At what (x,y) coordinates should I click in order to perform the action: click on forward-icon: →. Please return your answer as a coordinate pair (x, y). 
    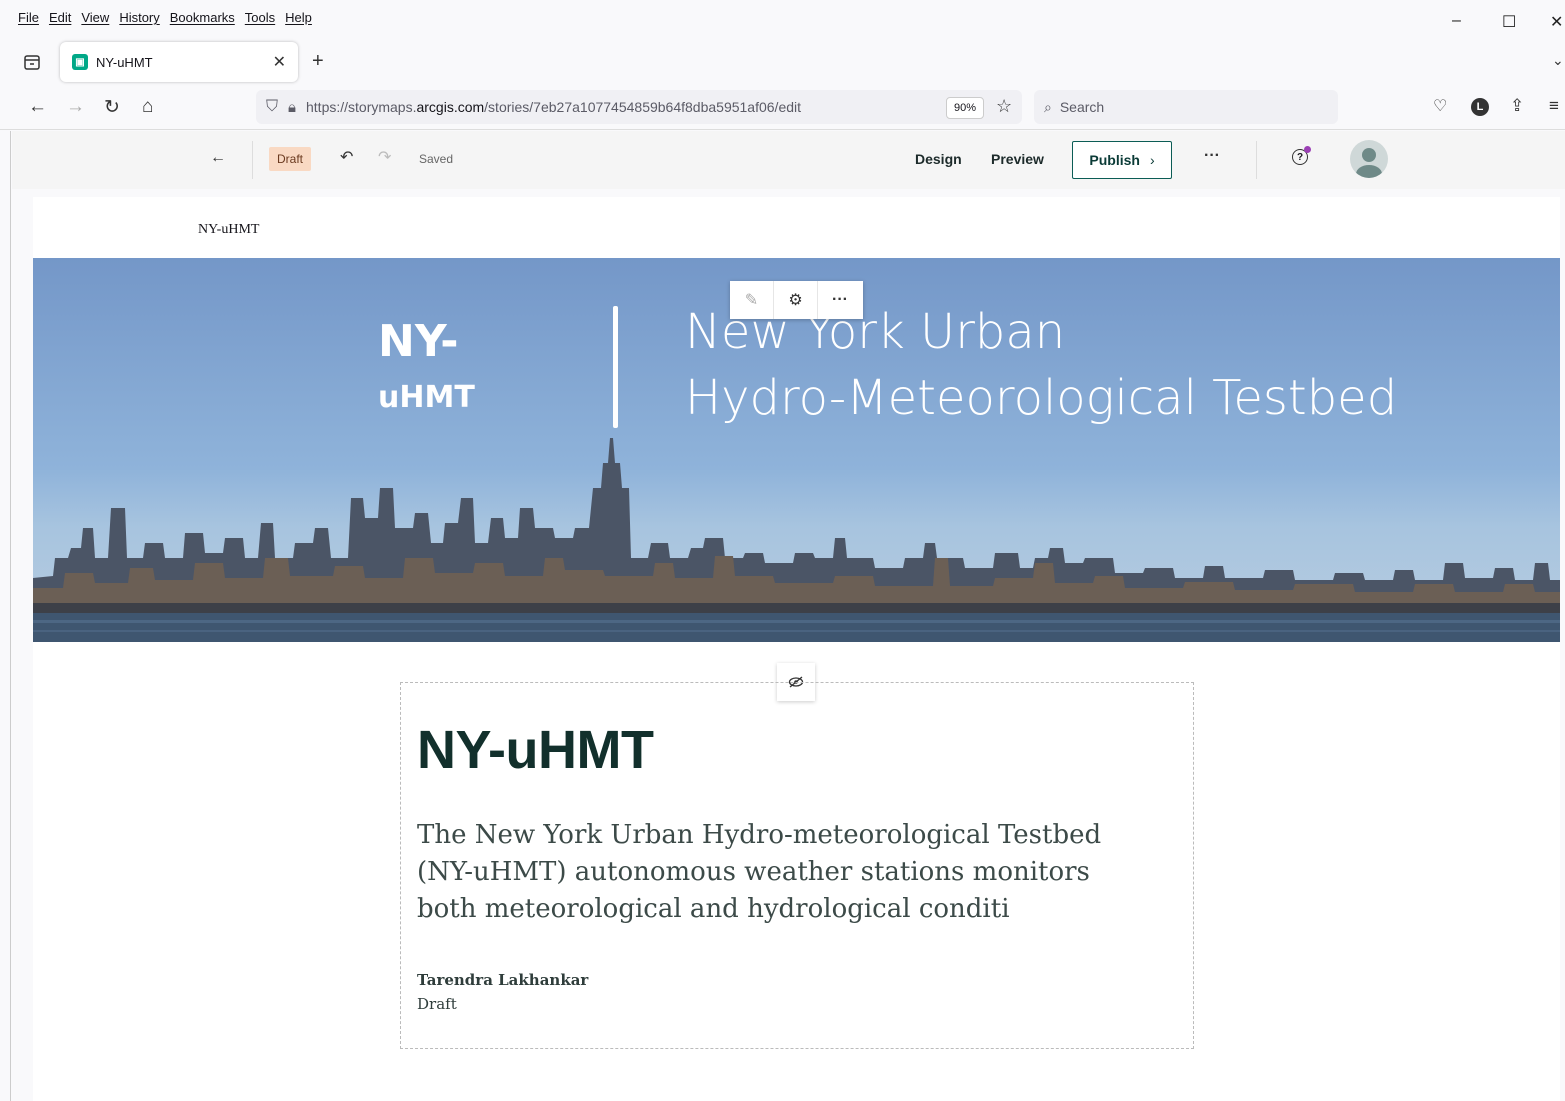
    Looking at the image, I should click on (75, 107).